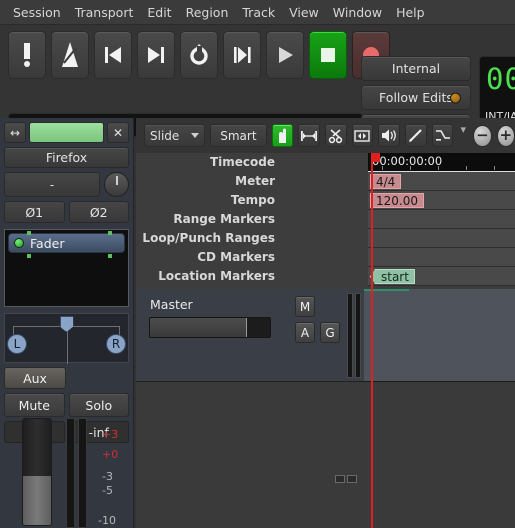 This screenshot has height=528, width=515. I want to click on aux-label: Aux, so click(35, 378).